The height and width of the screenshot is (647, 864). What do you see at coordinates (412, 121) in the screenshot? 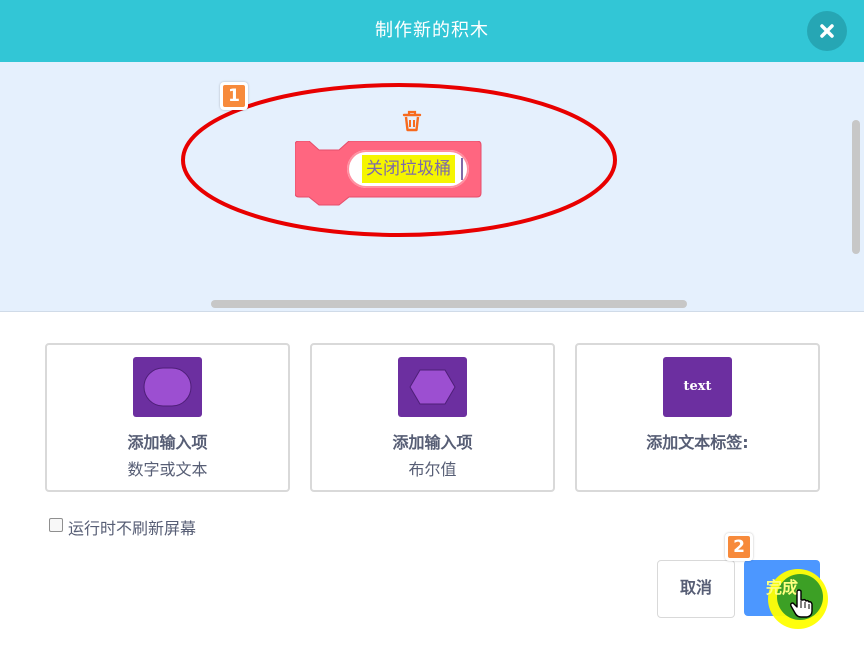
I see `trash-icon` at bounding box center [412, 121].